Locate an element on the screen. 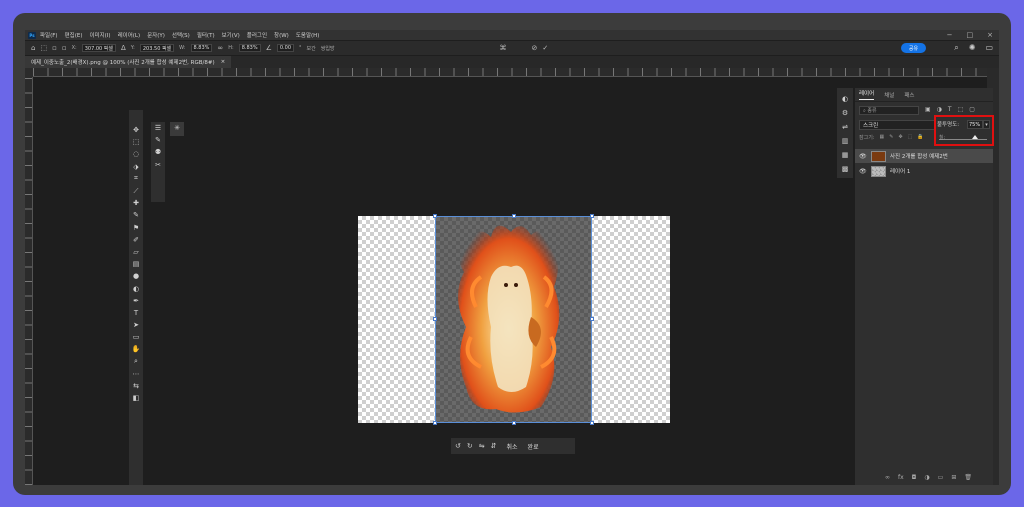 The width and height of the screenshot is (1024, 507). layer-row: 👁 레이어 1 is located at coordinates (924, 171).